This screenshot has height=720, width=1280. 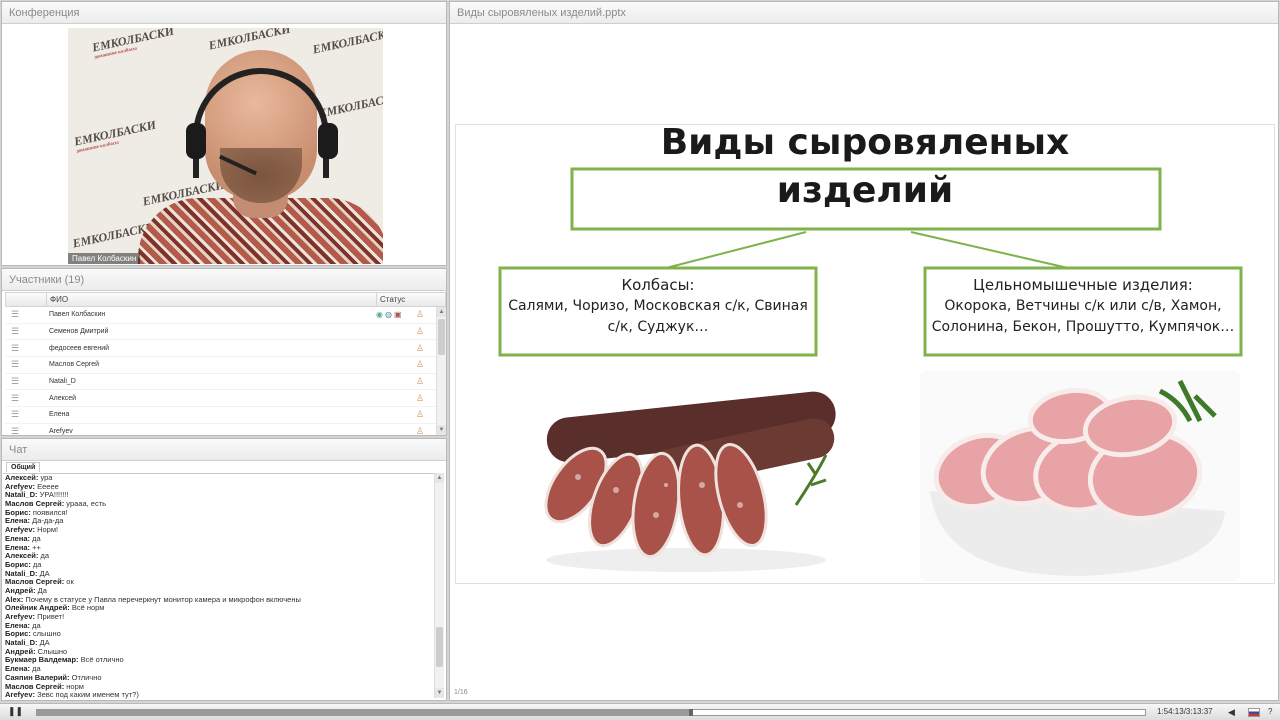 What do you see at coordinates (79, 332) in the screenshot?
I see `participant-name: Семенов Дмитрий` at bounding box center [79, 332].